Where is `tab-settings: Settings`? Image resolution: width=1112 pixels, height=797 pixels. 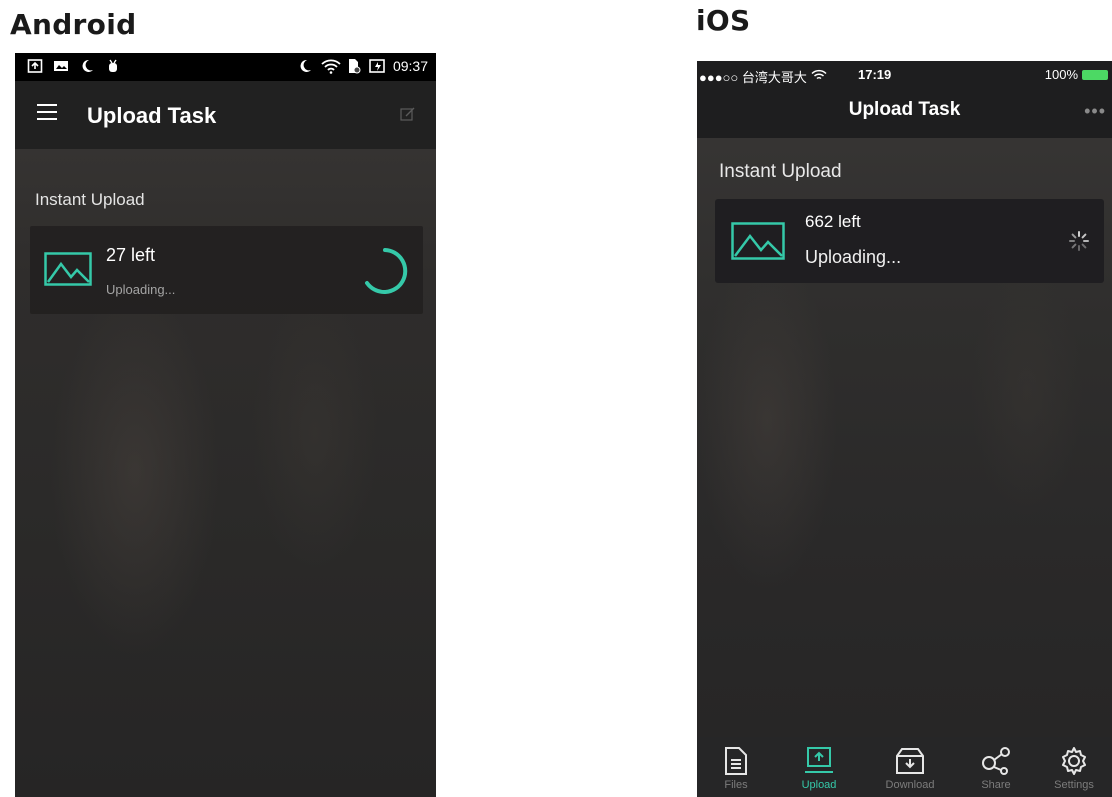 tab-settings: Settings is located at coordinates (1074, 767).